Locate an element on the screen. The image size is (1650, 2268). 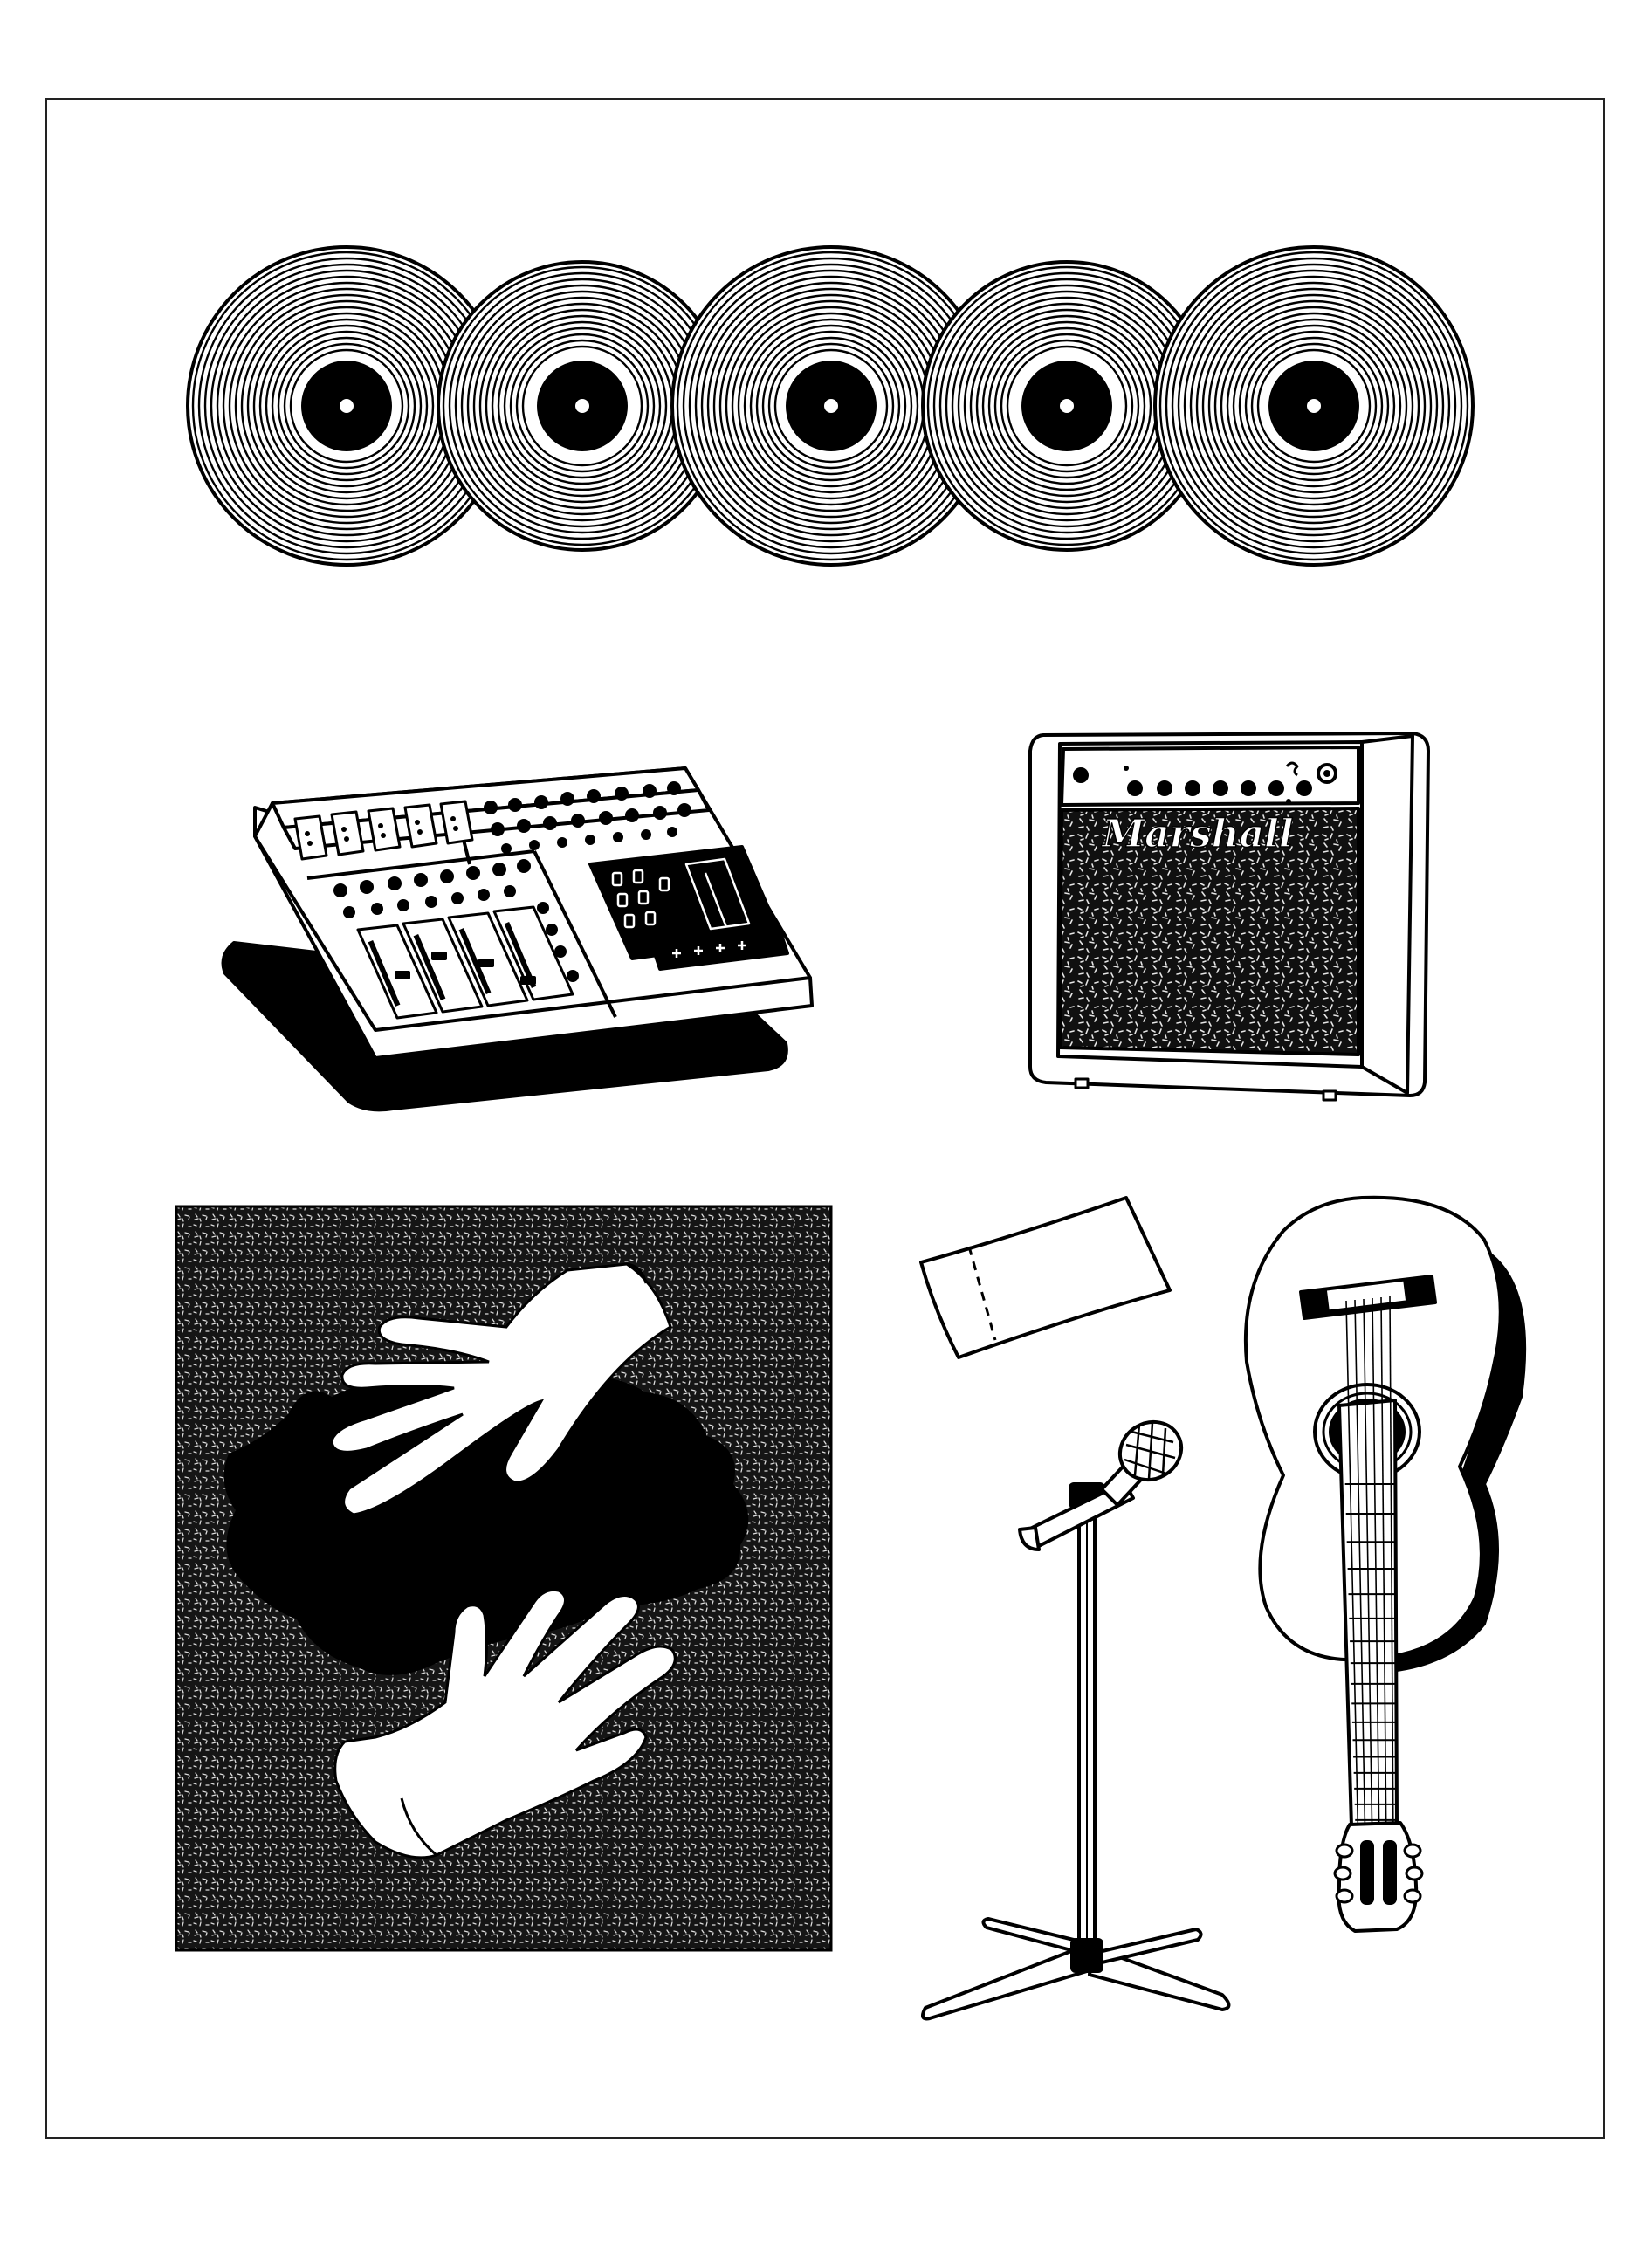
acoustic-guitar-icon is located at coordinates (1385, 1564).